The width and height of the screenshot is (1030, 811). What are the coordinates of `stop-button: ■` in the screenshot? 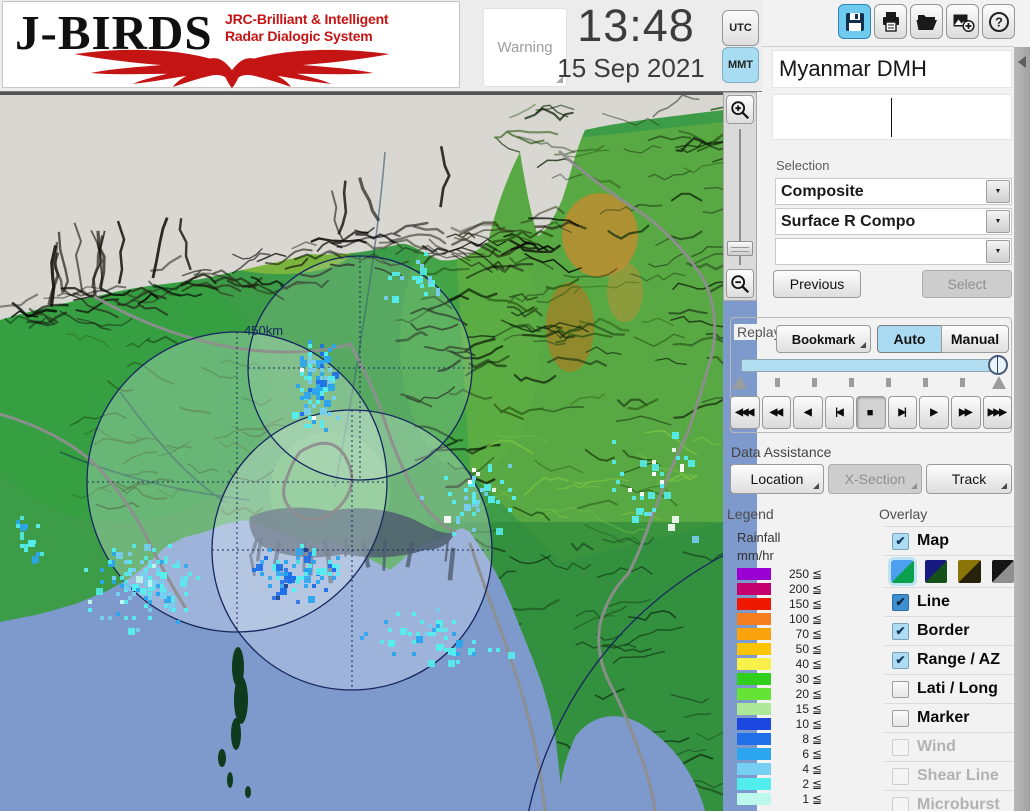 It's located at (871, 412).